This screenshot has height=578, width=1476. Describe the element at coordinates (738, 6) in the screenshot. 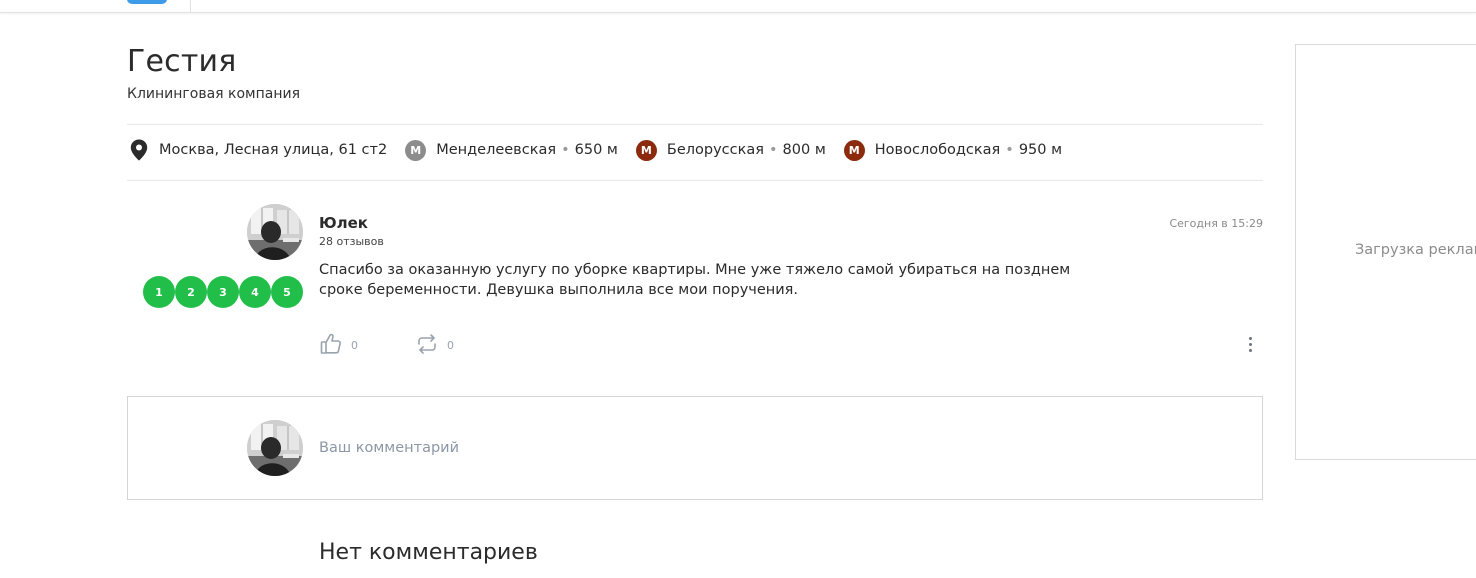

I see `top-navigation-bar` at that location.